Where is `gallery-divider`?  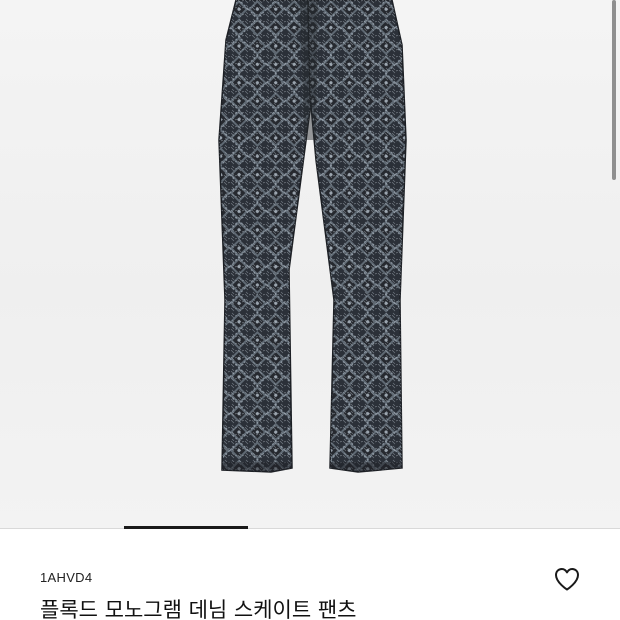 gallery-divider is located at coordinates (310, 528).